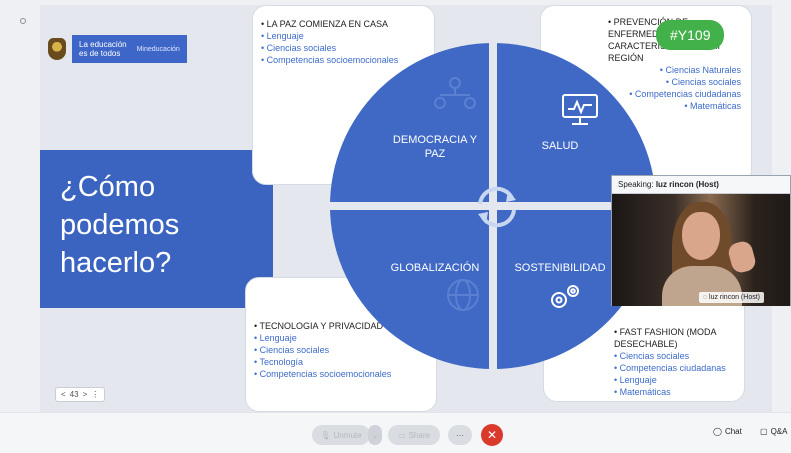  Describe the element at coordinates (323, 374) in the screenshot. I see `card-bl-item: • Competencias socioemocionales` at that location.